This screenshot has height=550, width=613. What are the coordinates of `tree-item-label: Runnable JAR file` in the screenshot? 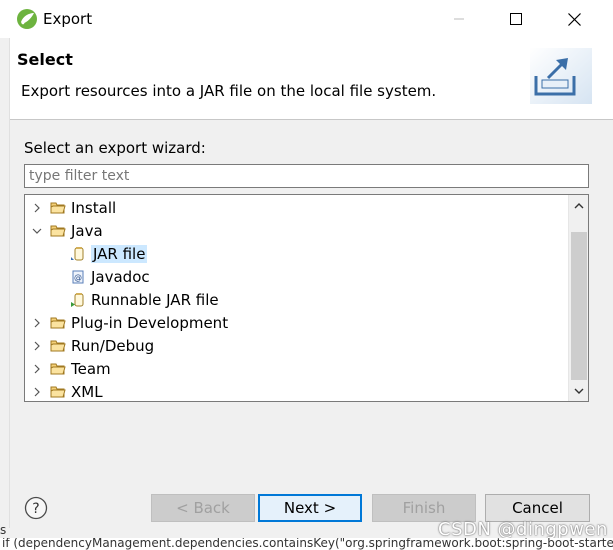 It's located at (155, 299).